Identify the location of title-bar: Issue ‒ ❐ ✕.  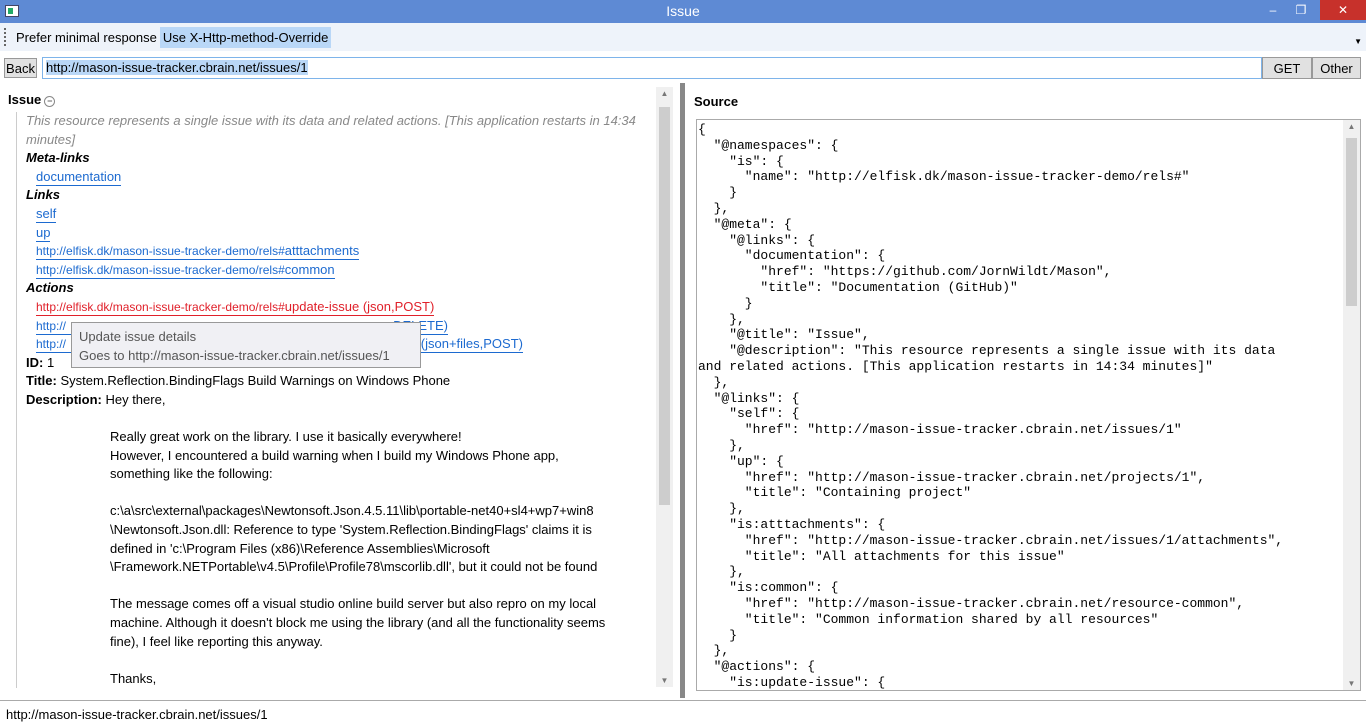
(683, 11).